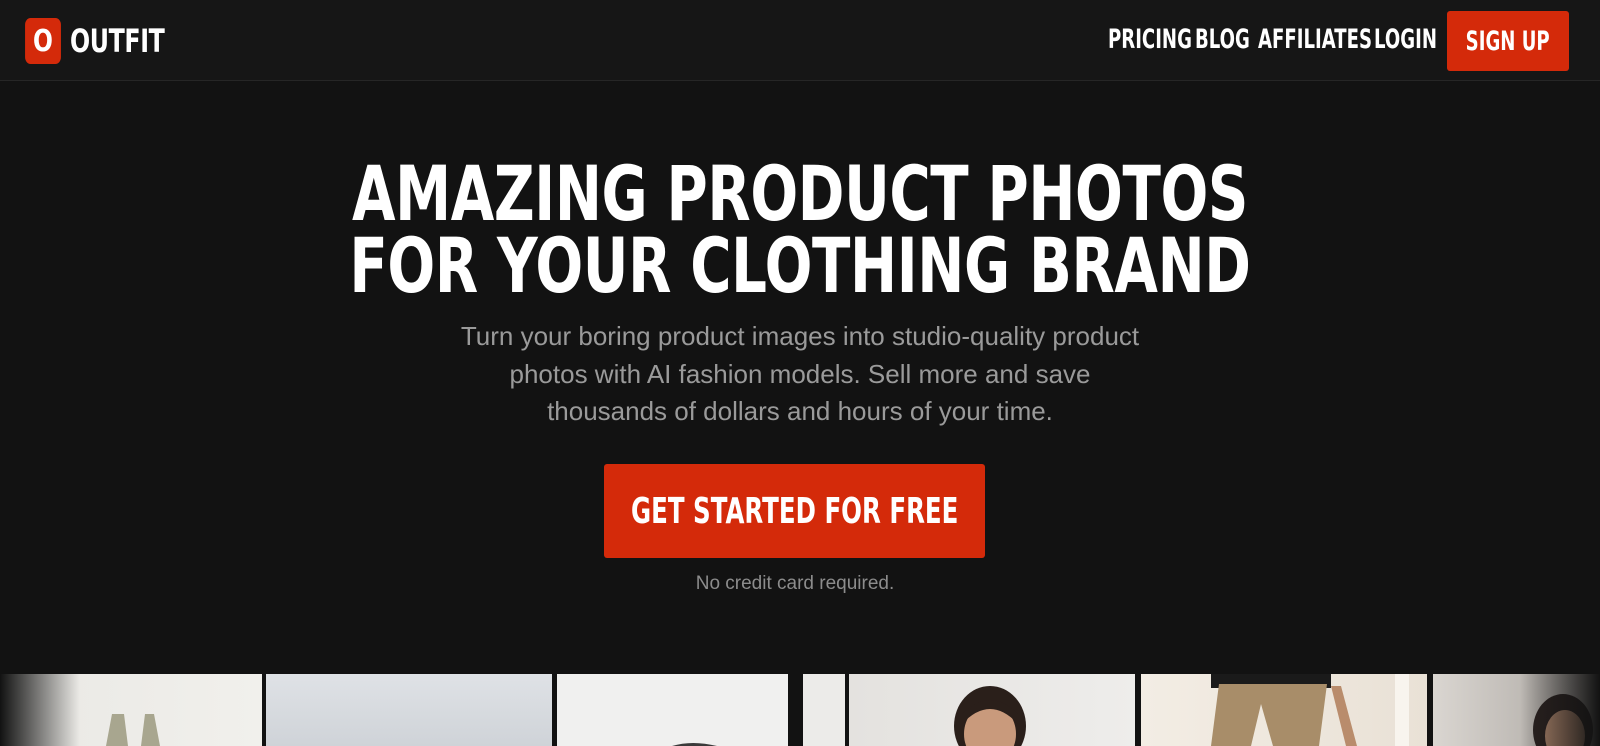 This screenshot has width=1600, height=746. What do you see at coordinates (694, 744) in the screenshot?
I see `garment-illustration` at bounding box center [694, 744].